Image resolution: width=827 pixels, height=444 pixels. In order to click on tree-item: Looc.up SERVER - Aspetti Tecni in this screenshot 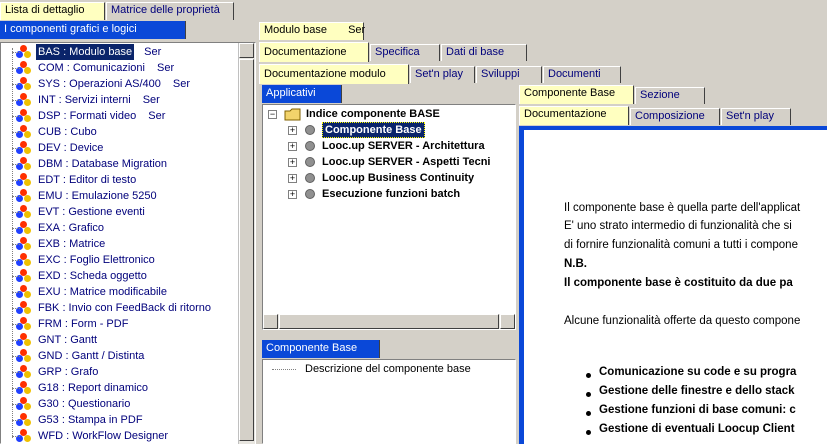, I will do `click(406, 162)`.